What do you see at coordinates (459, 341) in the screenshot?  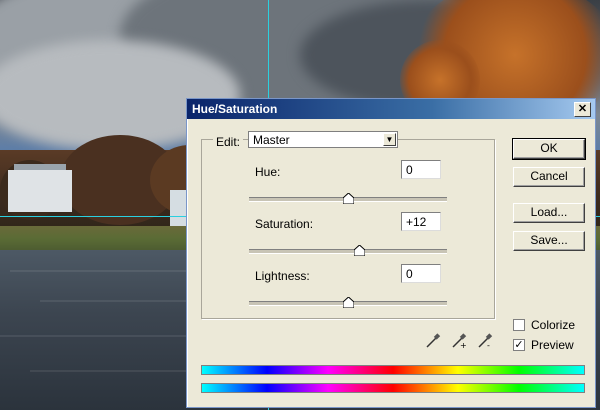 I see `eyedropper-plus-icon: +` at bounding box center [459, 341].